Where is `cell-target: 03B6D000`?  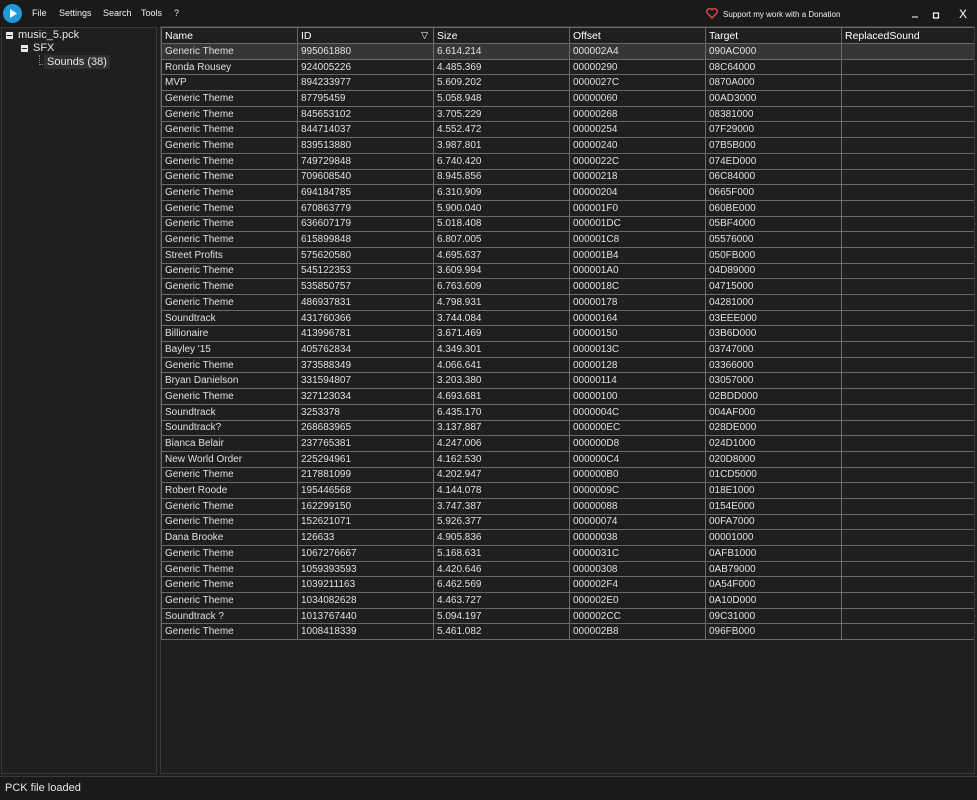 cell-target: 03B6D000 is located at coordinates (773, 334).